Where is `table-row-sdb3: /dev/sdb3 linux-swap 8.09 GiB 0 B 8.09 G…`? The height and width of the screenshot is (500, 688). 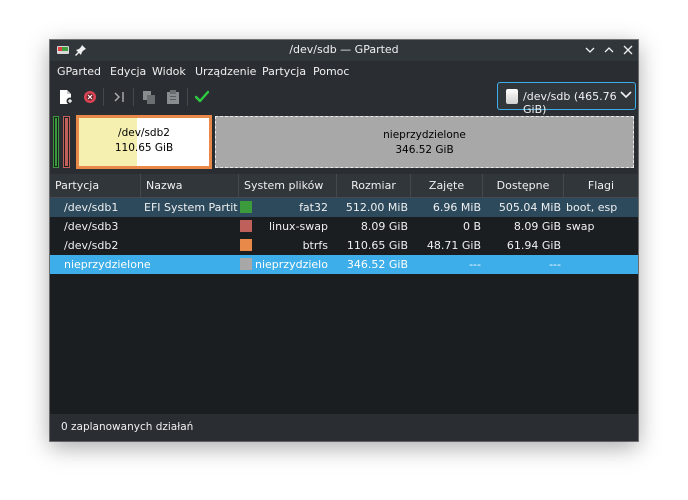 table-row-sdb3: /dev/sdb3 linux-swap 8.09 GiB 0 B 8.09 G… is located at coordinates (344, 226).